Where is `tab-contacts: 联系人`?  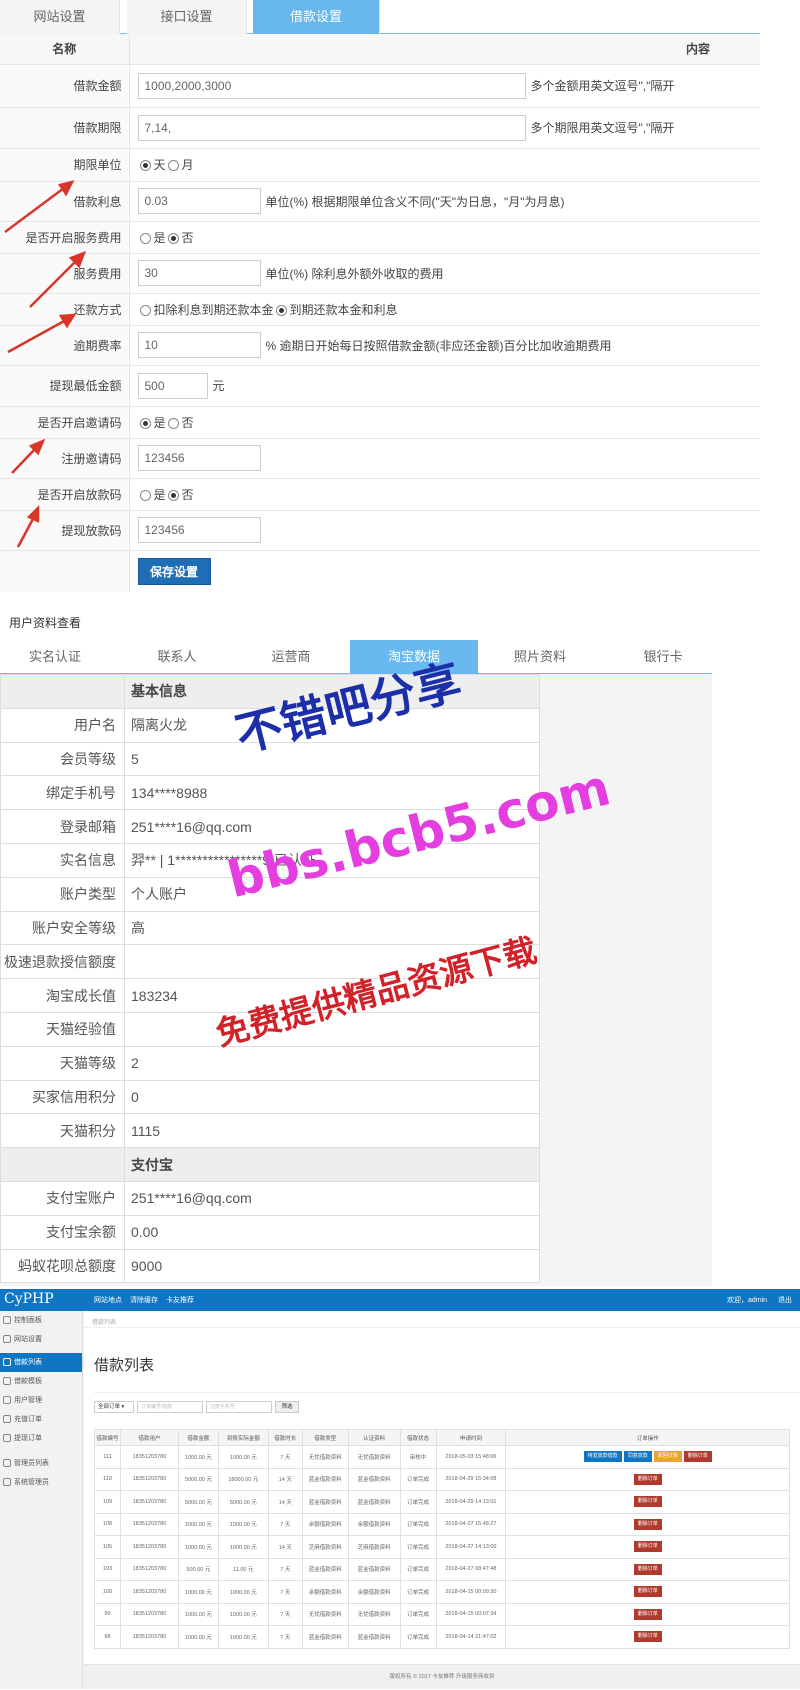
tab-contacts: 联系人 is located at coordinates (177, 657).